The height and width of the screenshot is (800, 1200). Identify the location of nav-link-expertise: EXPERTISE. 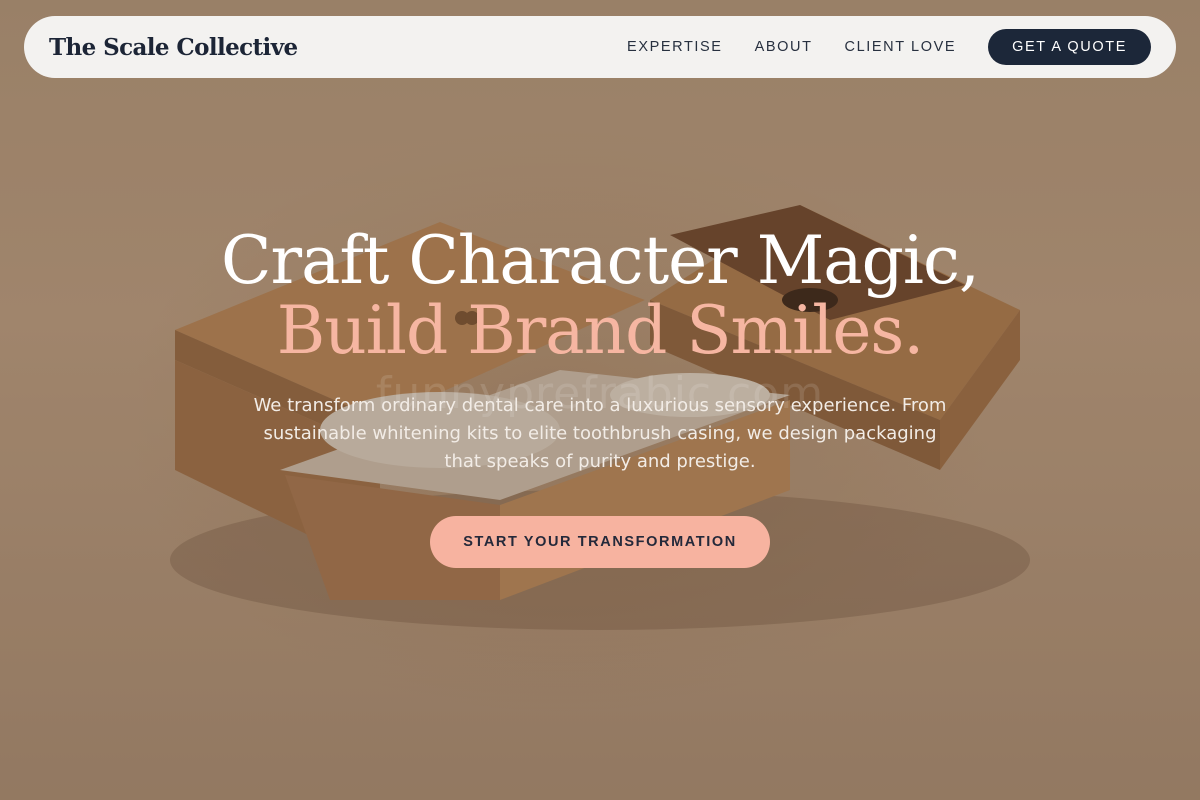
(675, 47).